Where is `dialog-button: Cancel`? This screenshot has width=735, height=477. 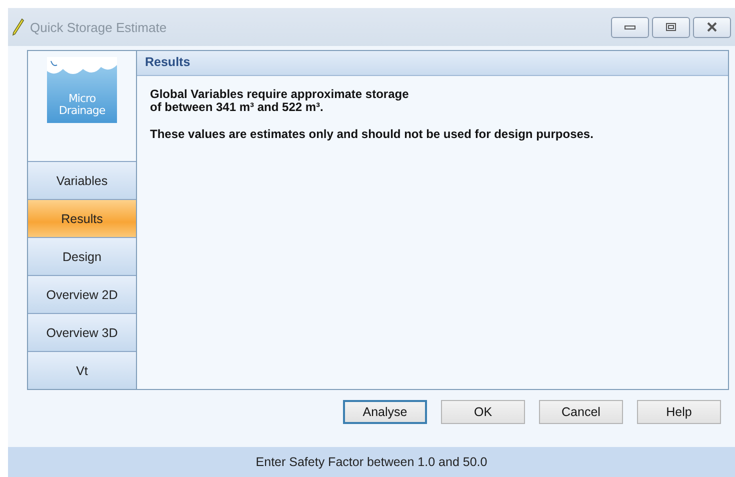
dialog-button: Cancel is located at coordinates (581, 412).